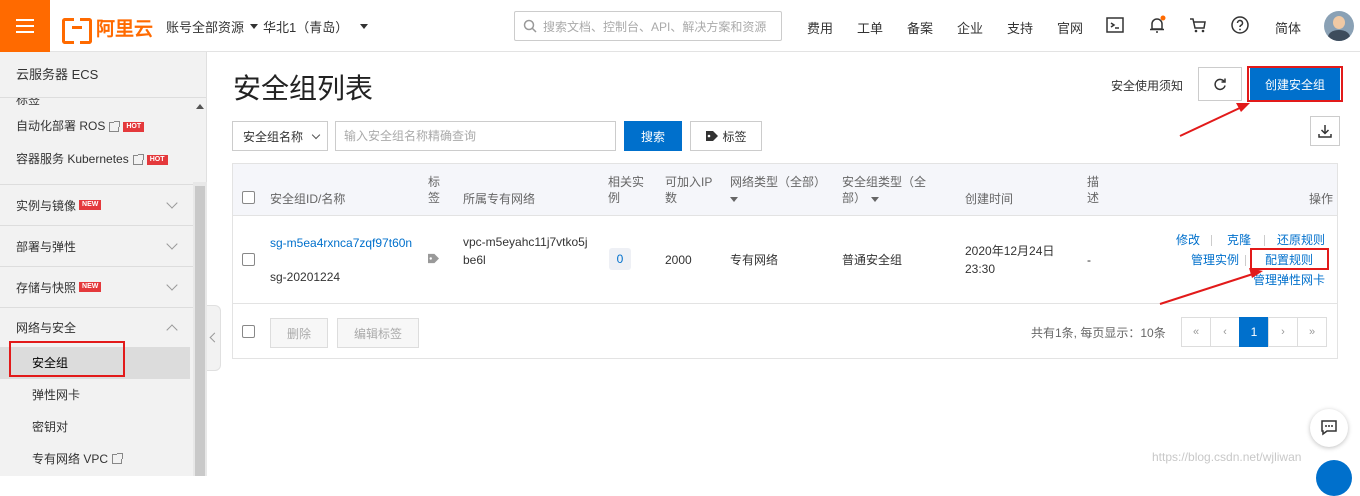 This screenshot has height=496, width=1360. Describe the element at coordinates (1212, 121) in the screenshot. I see `arrow-to-create-button` at that location.